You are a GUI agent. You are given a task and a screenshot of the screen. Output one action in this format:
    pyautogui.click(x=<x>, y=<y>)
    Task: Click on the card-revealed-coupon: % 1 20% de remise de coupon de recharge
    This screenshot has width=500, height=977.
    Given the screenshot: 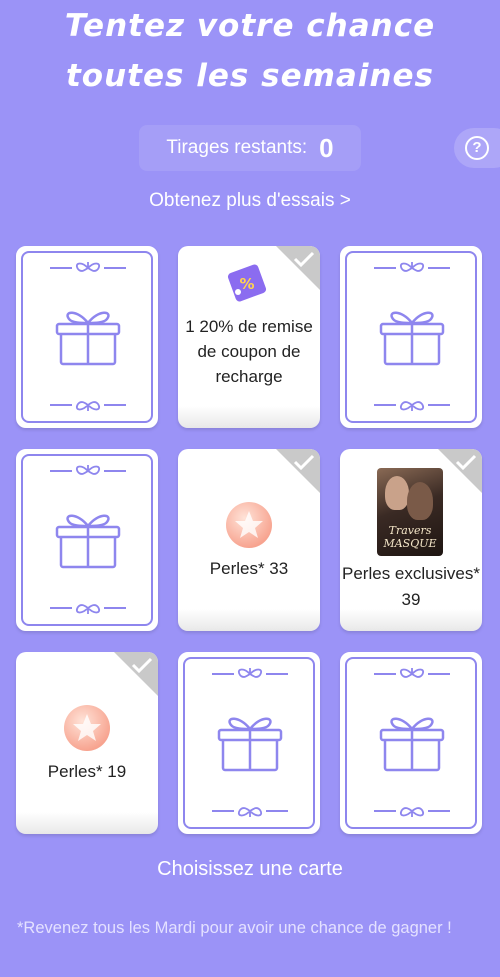 What is the action you would take?
    pyautogui.click(x=249, y=337)
    